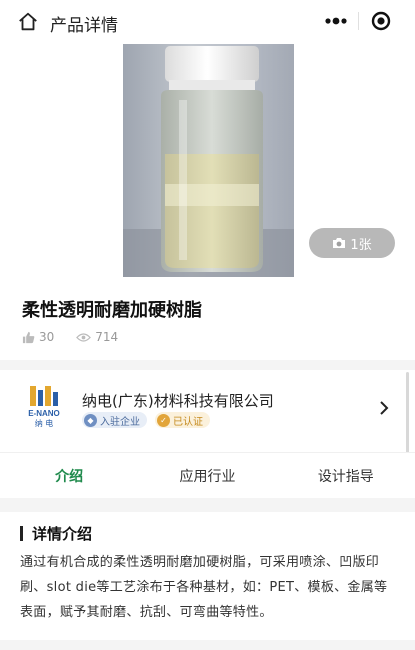 The image size is (415, 650). I want to click on enterprise-badge: ◆ 入驻企业, so click(114, 420).